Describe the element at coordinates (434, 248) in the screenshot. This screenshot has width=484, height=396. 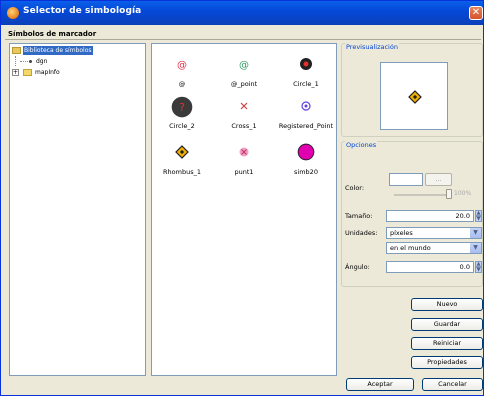
I see `units-scope-select: en el mundo ▼` at that location.